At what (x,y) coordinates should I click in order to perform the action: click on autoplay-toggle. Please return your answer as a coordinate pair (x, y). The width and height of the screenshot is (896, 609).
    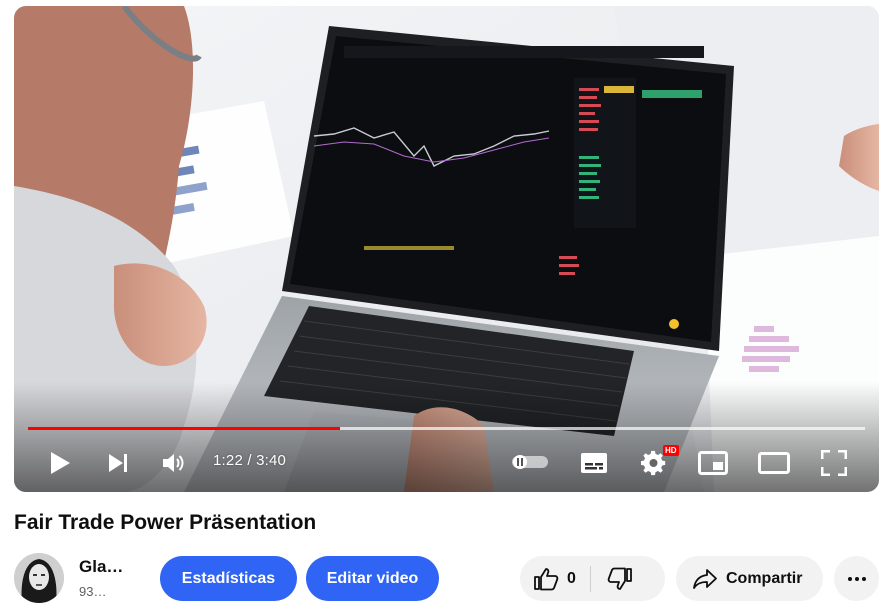
    Looking at the image, I should click on (530, 462).